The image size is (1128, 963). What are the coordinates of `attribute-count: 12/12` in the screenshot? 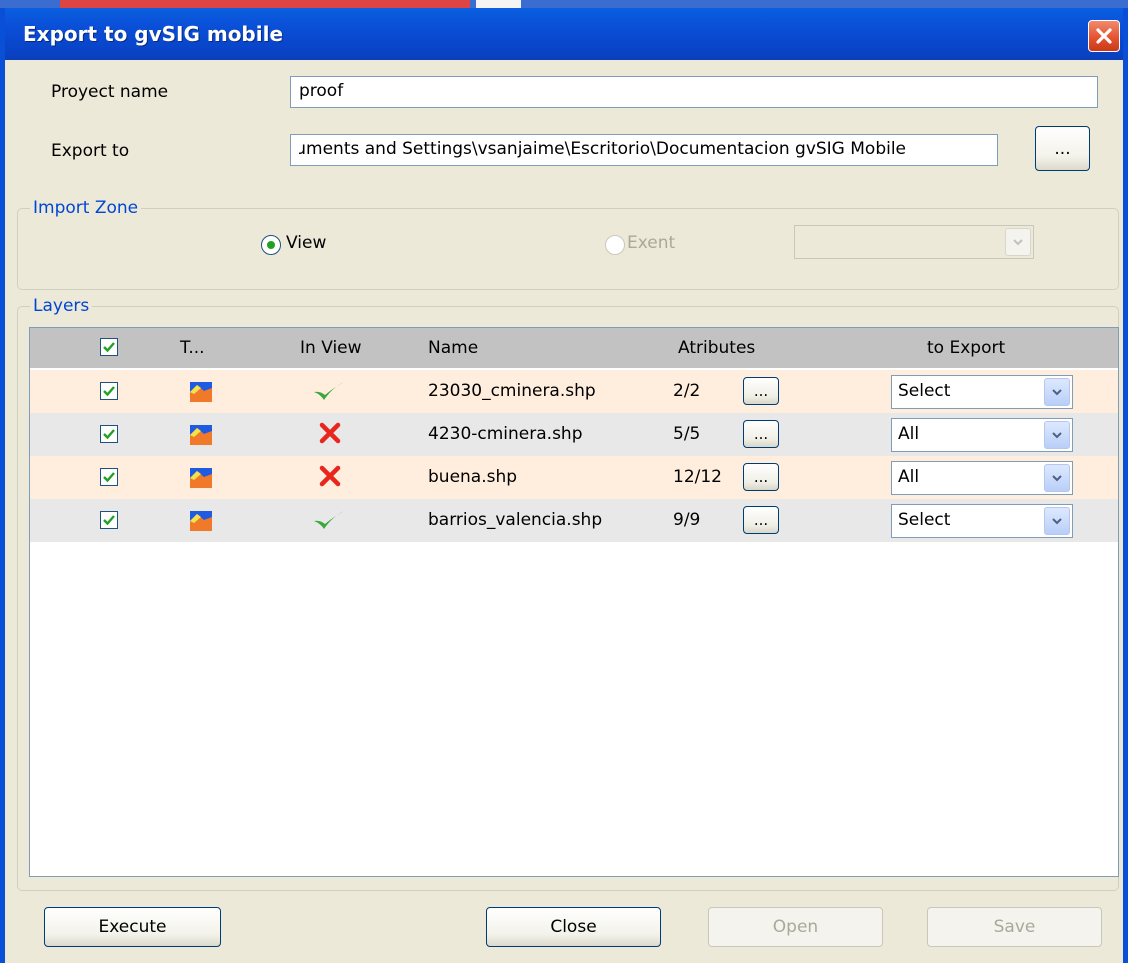 It's located at (697, 477).